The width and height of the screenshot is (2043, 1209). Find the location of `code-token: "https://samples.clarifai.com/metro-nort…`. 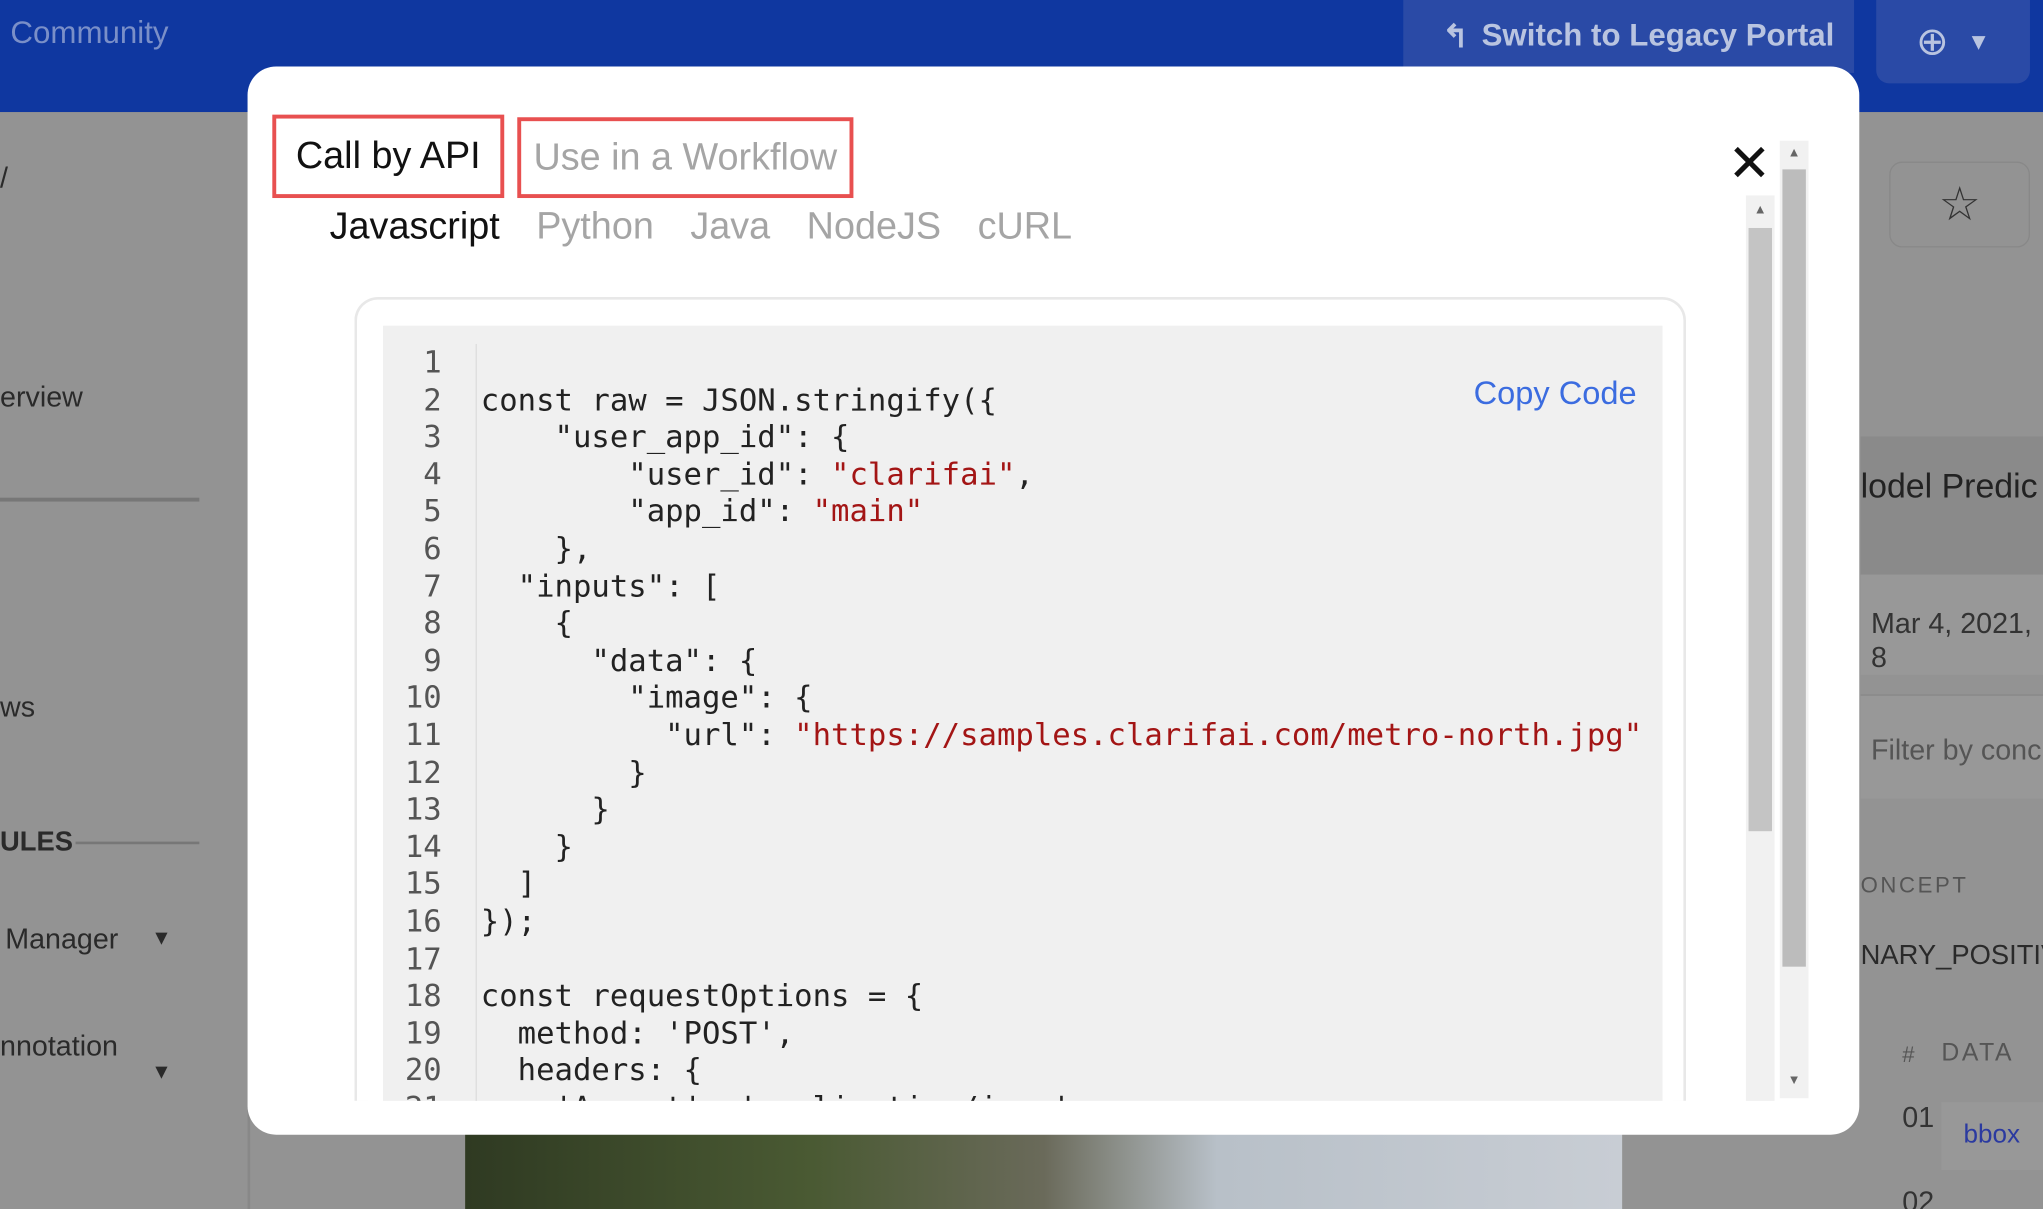

code-token: "https://samples.clarifai.com/metro-nort… is located at coordinates (1218, 734).